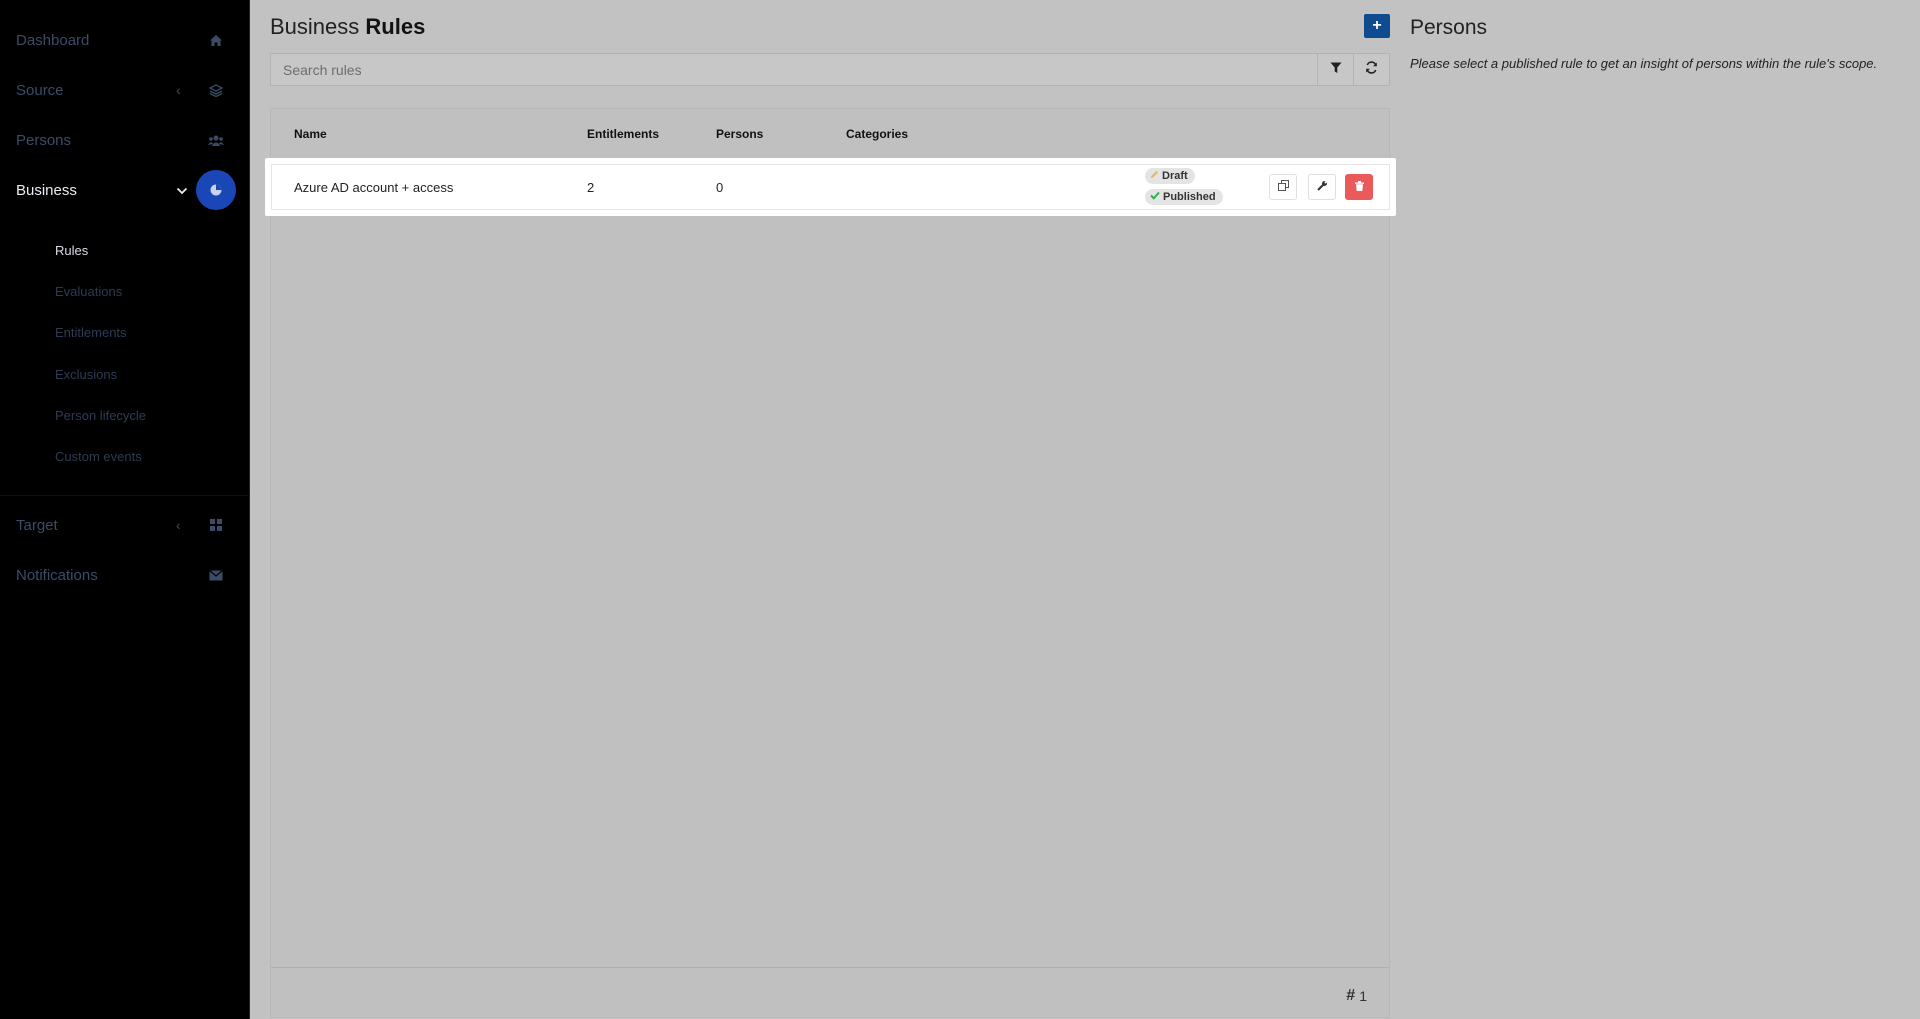 This screenshot has width=1920, height=1019. What do you see at coordinates (125, 525) in the screenshot?
I see `nav-target: Target ‹` at bounding box center [125, 525].